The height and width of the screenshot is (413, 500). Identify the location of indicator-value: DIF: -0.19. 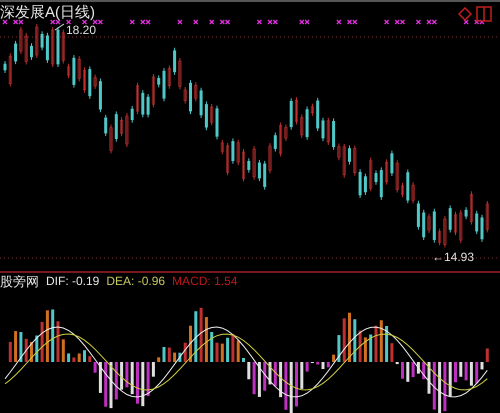
(73, 281).